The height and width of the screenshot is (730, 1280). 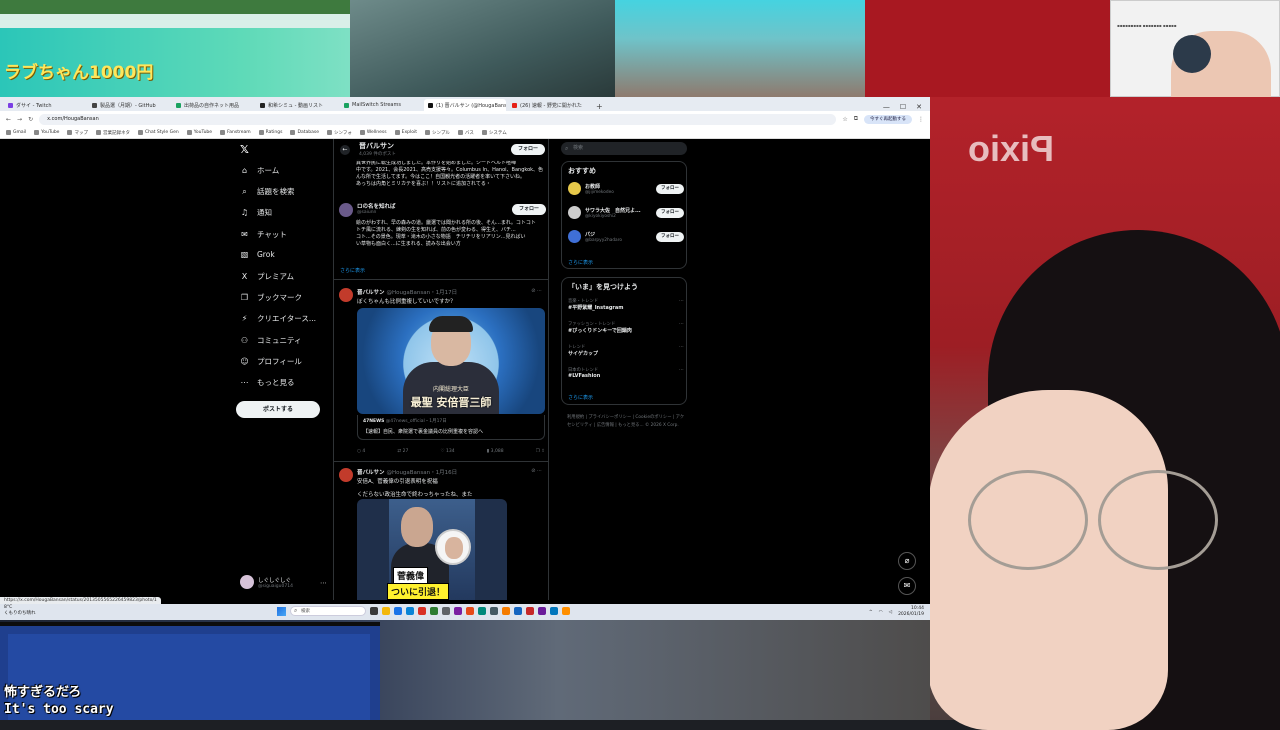 What do you see at coordinates (536, 291) in the screenshot?
I see `tweet-more-icon: ⊘ ⋯` at bounding box center [536, 291].